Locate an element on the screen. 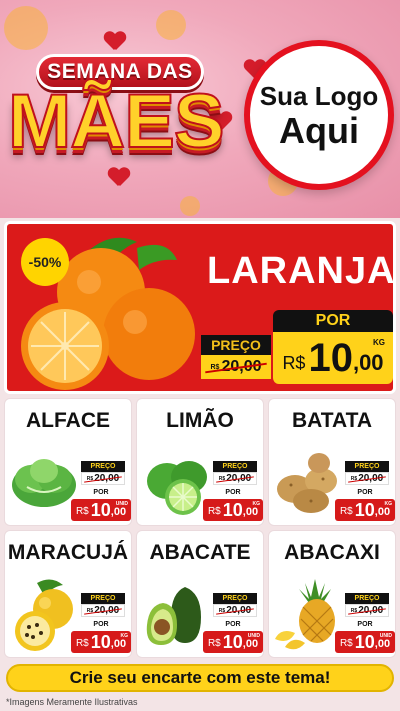 This screenshot has width=400, height=711. product-card: BATATA PREÇO R$ 20,00 POR R$ 10,00 KG is located at coordinates (332, 462).